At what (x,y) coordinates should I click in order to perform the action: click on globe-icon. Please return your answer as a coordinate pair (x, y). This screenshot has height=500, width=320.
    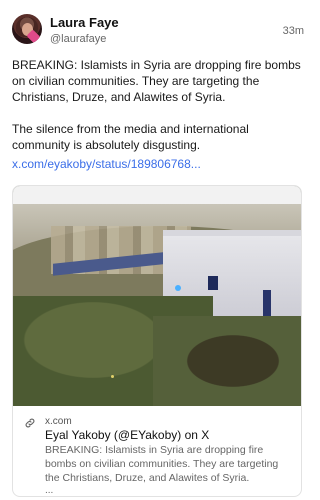
    Looking at the image, I should click on (178, 288).